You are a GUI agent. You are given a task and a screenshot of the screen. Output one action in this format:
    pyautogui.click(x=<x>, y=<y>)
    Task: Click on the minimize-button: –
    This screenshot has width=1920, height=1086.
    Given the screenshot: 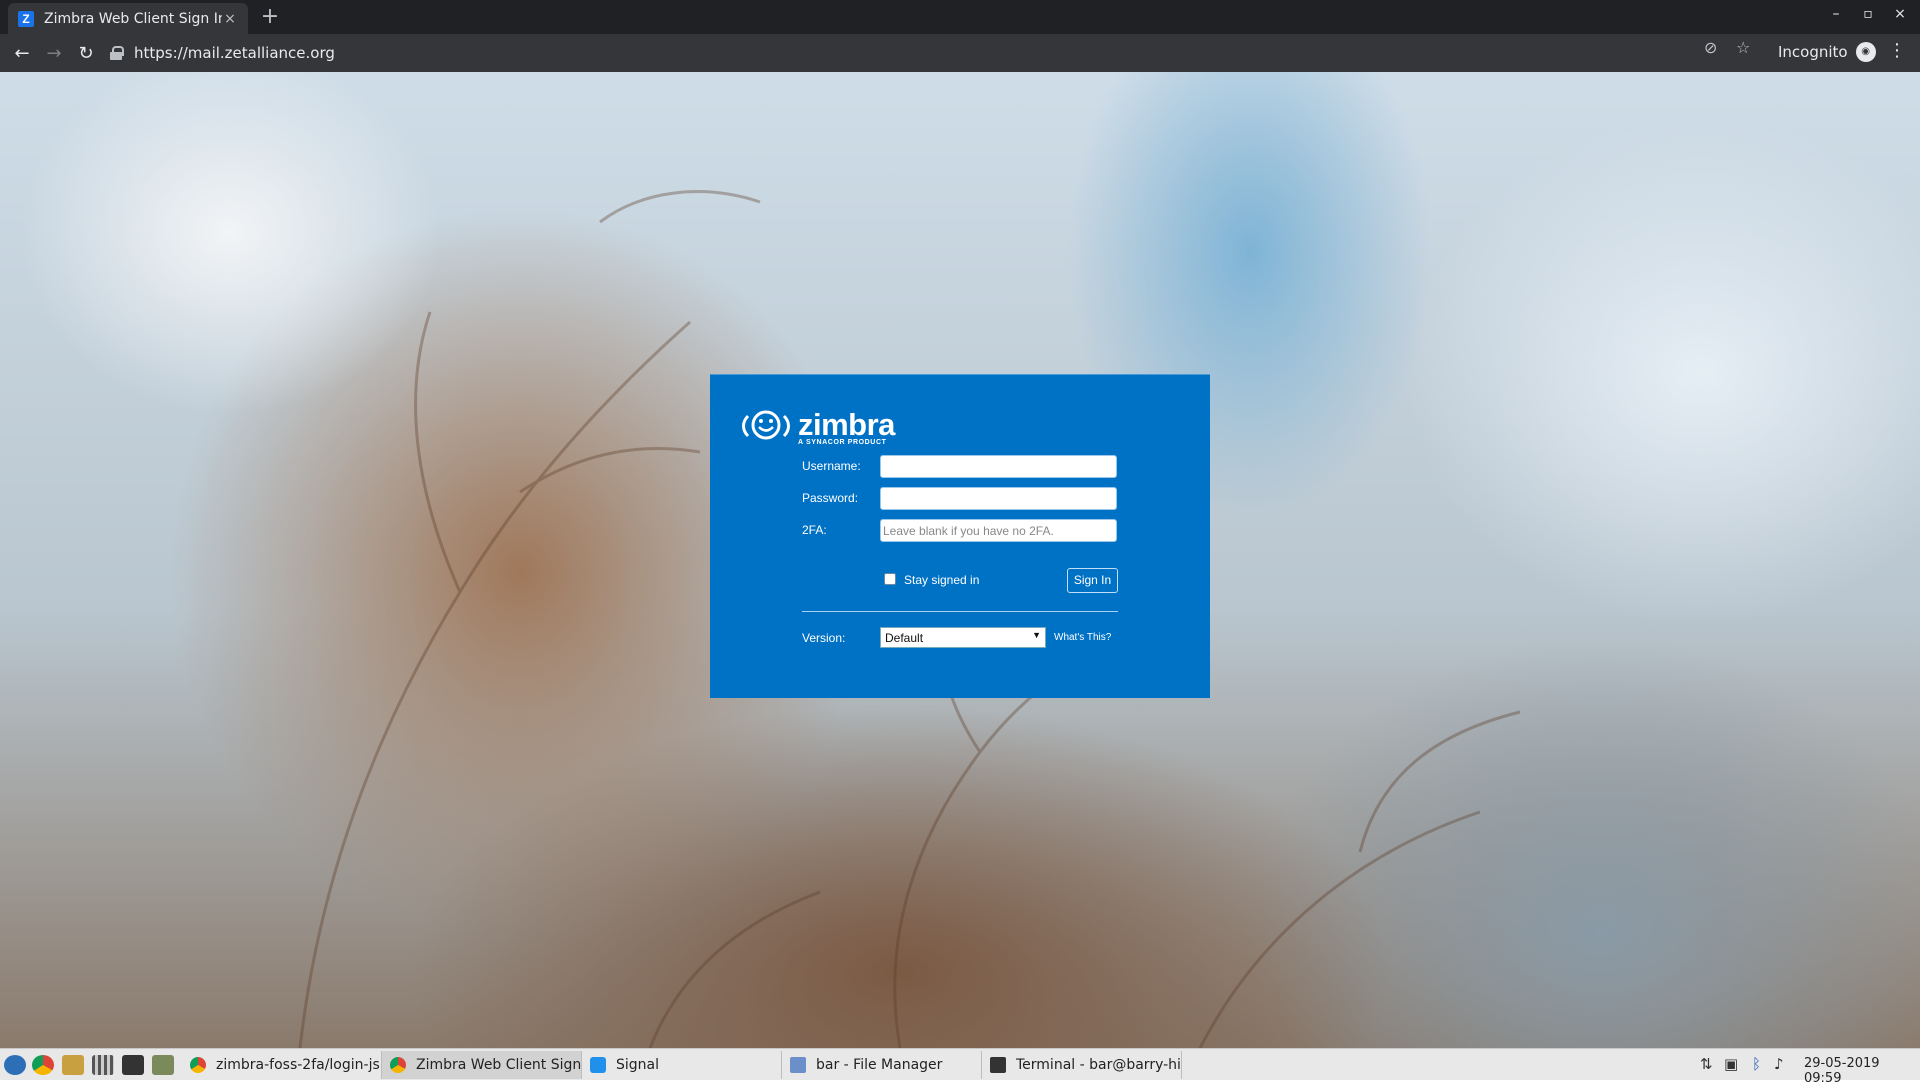 What is the action you would take?
    pyautogui.click(x=1836, y=14)
    